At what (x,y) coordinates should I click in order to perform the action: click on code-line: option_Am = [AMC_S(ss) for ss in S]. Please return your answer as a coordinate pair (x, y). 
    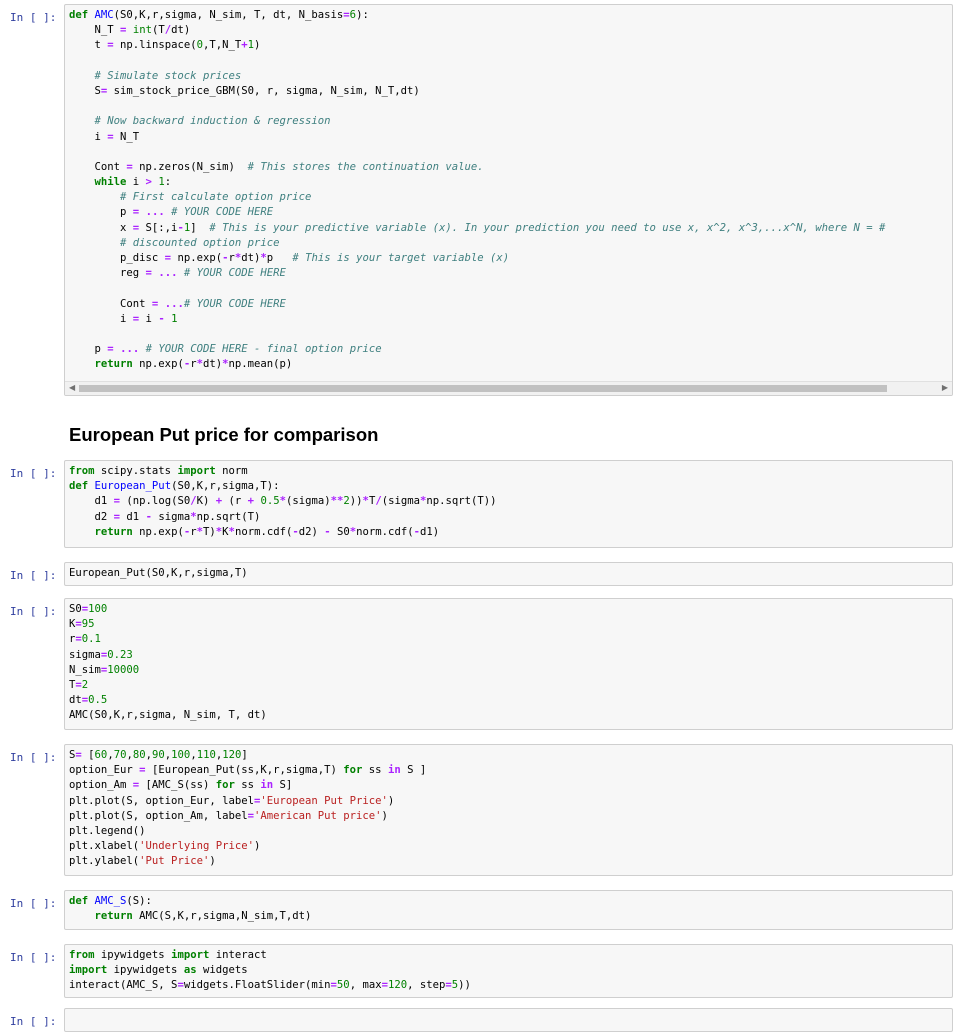
    Looking at the image, I should click on (181, 785).